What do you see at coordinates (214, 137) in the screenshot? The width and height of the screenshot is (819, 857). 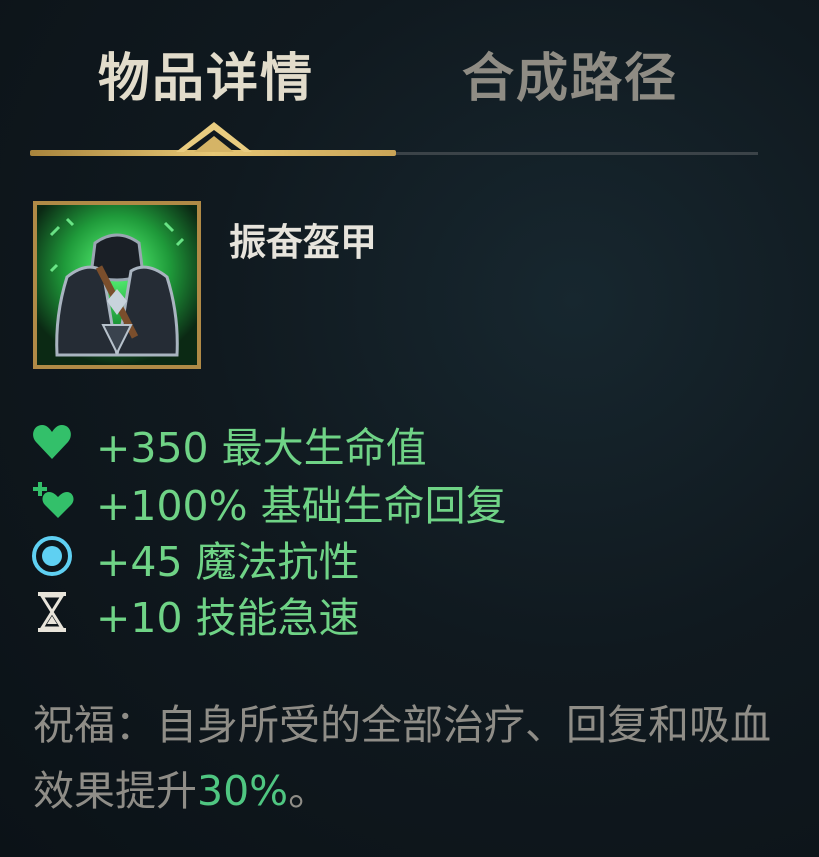 I see `active-tab-caret-icon` at bounding box center [214, 137].